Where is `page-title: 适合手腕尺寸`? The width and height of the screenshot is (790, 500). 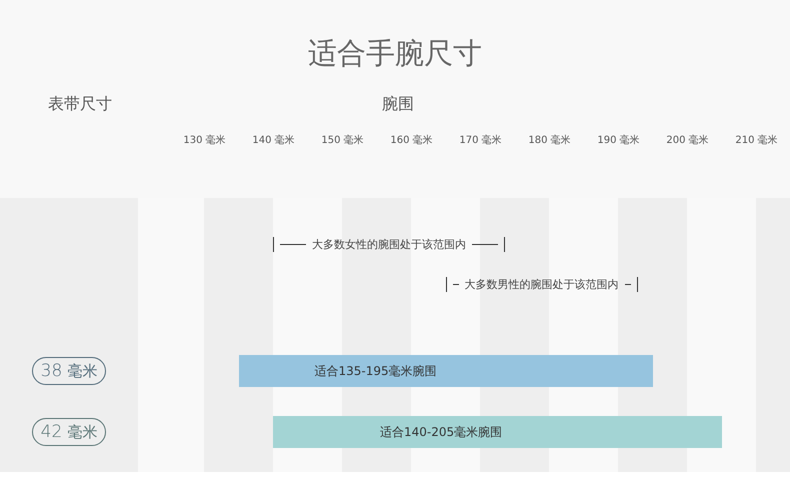 page-title: 适合手腕尺寸 is located at coordinates (395, 53).